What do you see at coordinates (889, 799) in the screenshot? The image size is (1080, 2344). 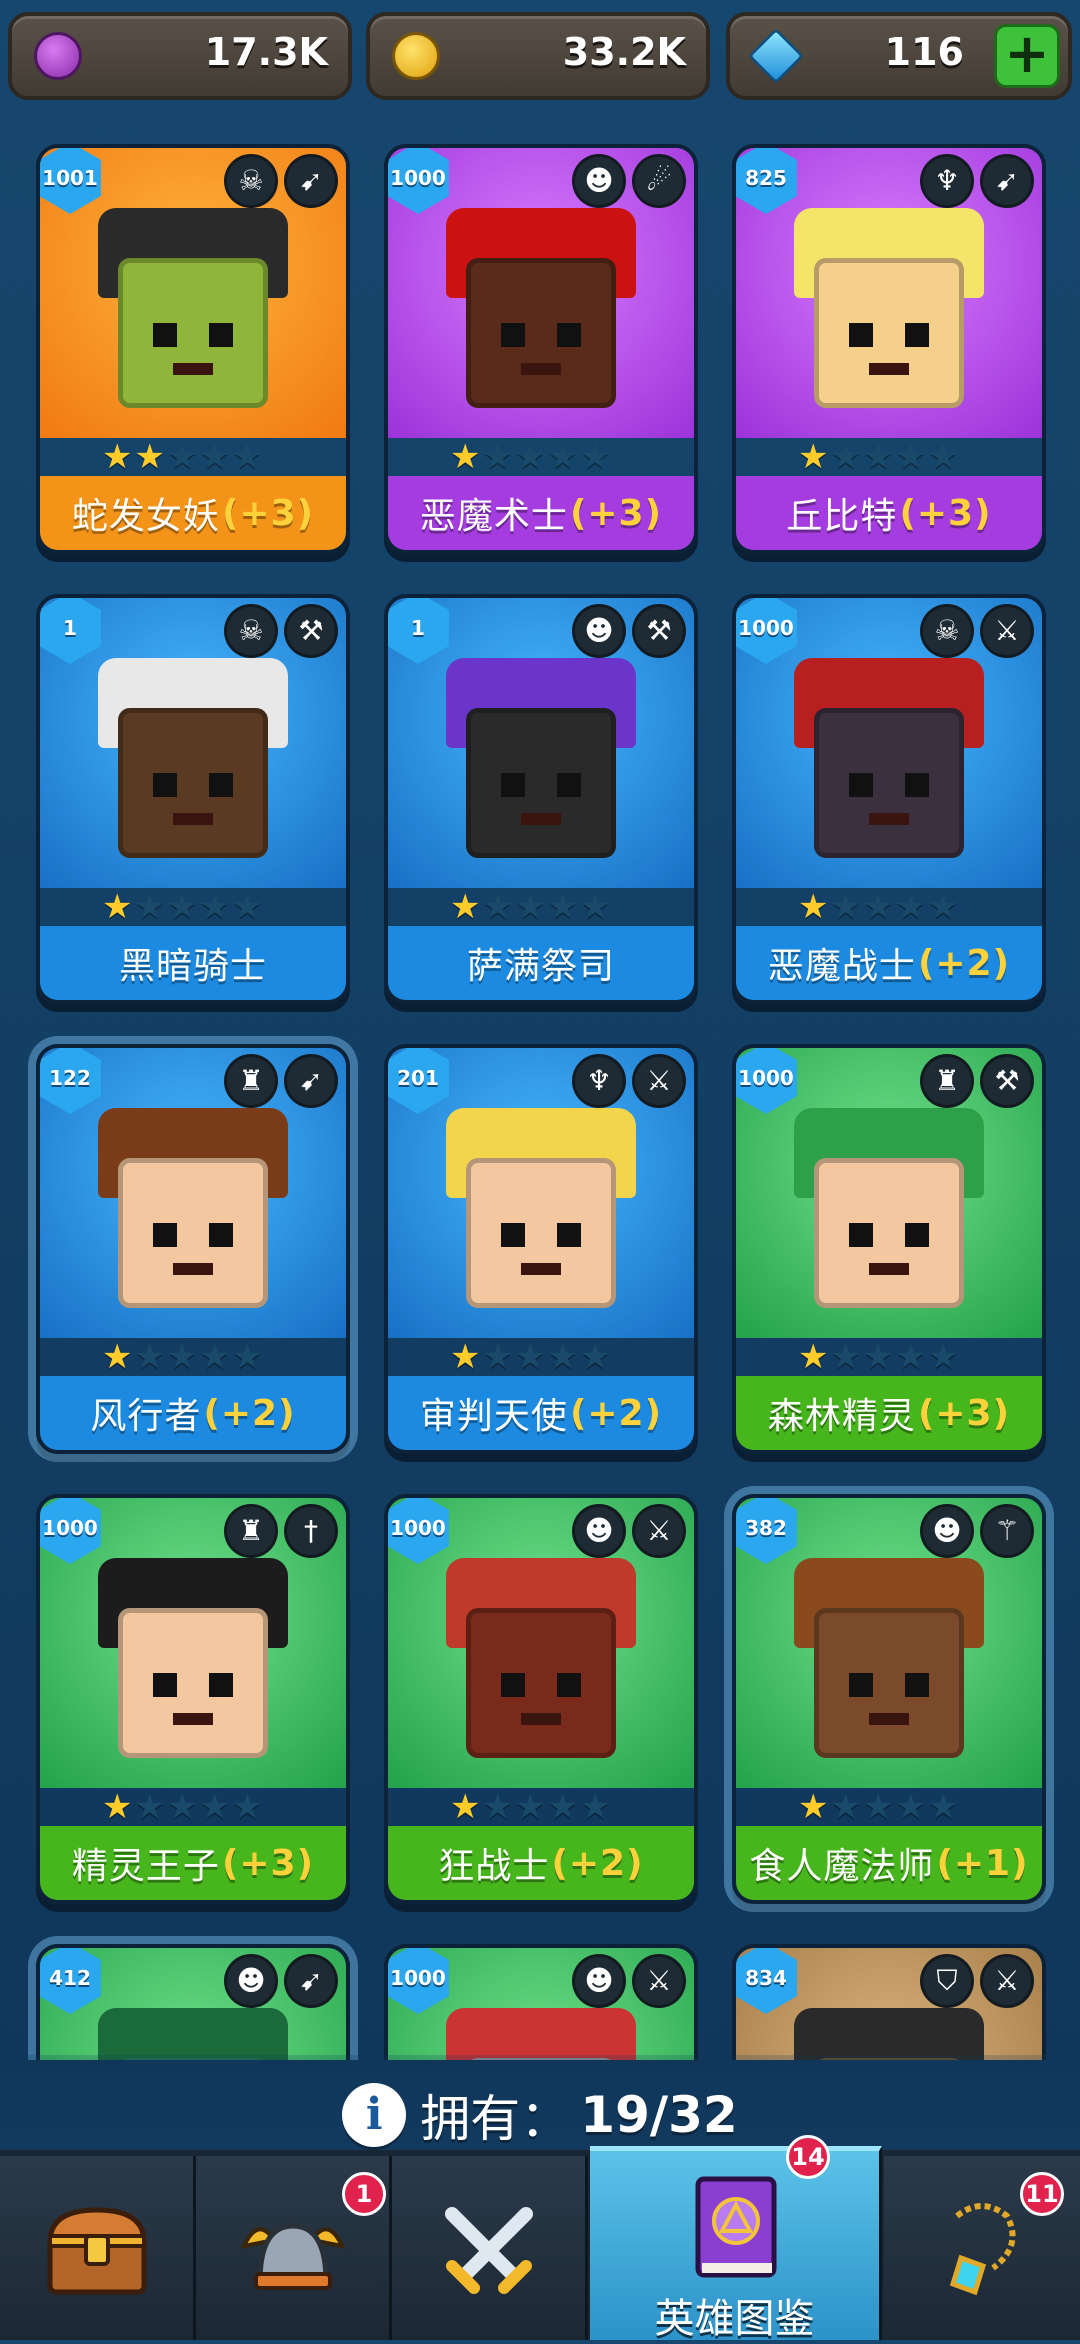 I see `hero-card: 1000 ☠ ⚔ ★ ★ ★ ★ ★ 恶魔战士 (+2)` at bounding box center [889, 799].